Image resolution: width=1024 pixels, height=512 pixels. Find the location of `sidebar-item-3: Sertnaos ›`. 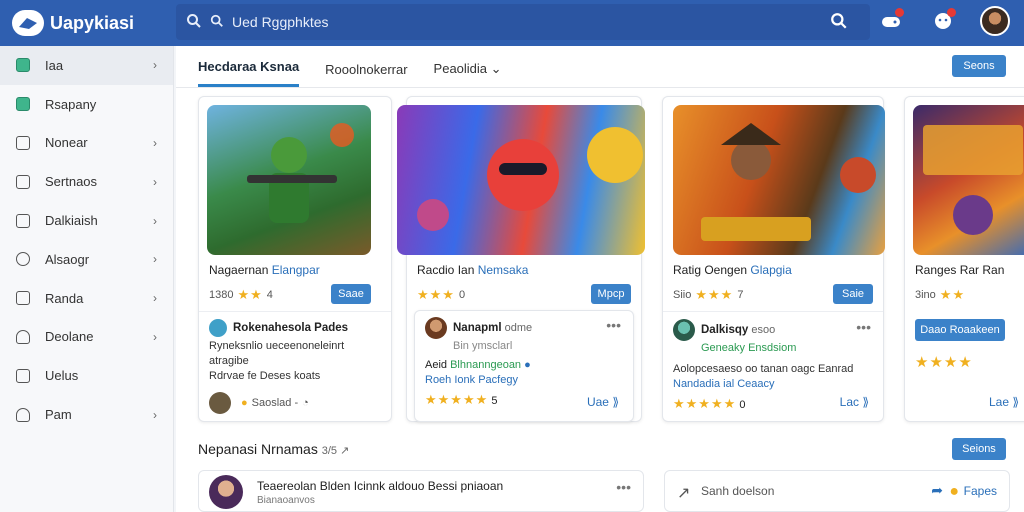

sidebar-item-3: Sertnaos › is located at coordinates (86, 181).